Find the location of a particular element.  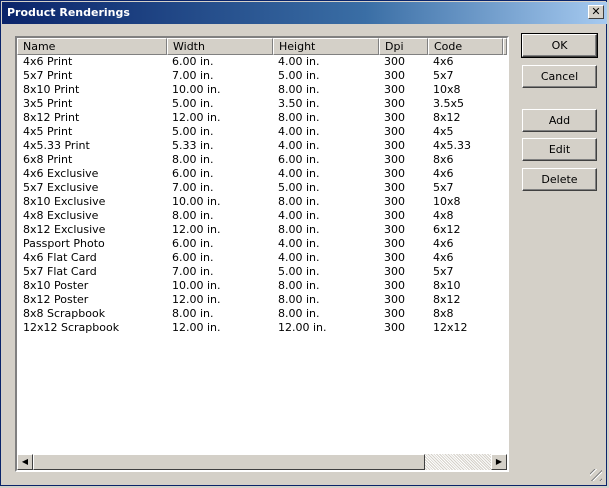

arrow-right-icon: ▶ is located at coordinates (499, 461).